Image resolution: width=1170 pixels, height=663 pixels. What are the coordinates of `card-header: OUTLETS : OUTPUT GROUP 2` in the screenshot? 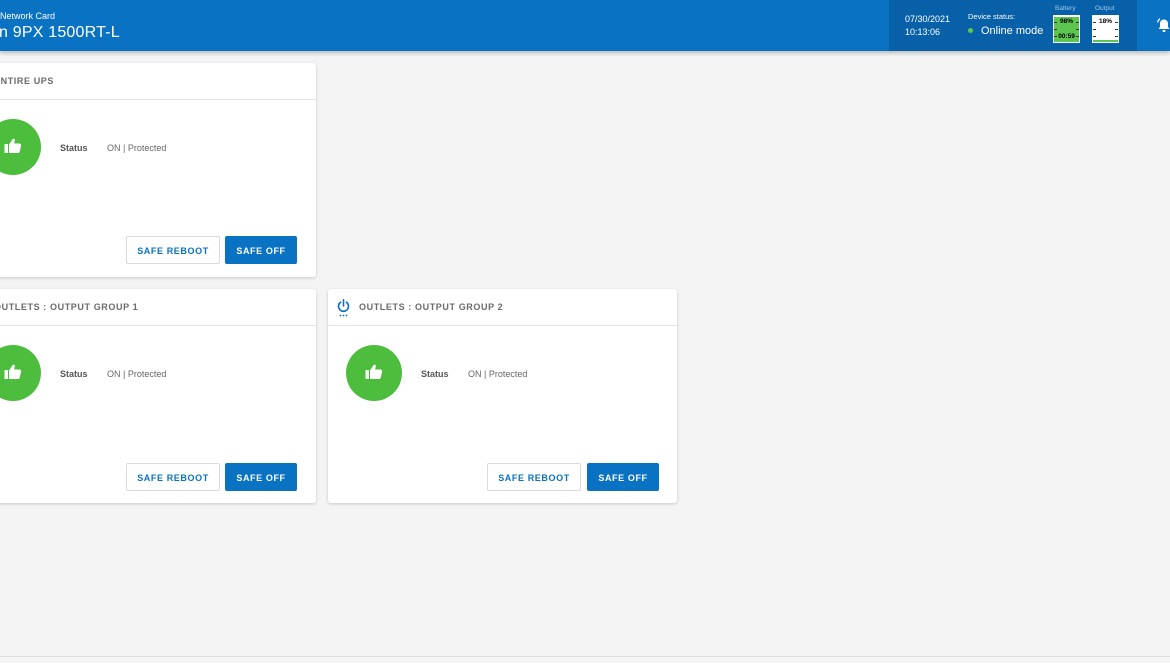 It's located at (502, 307).